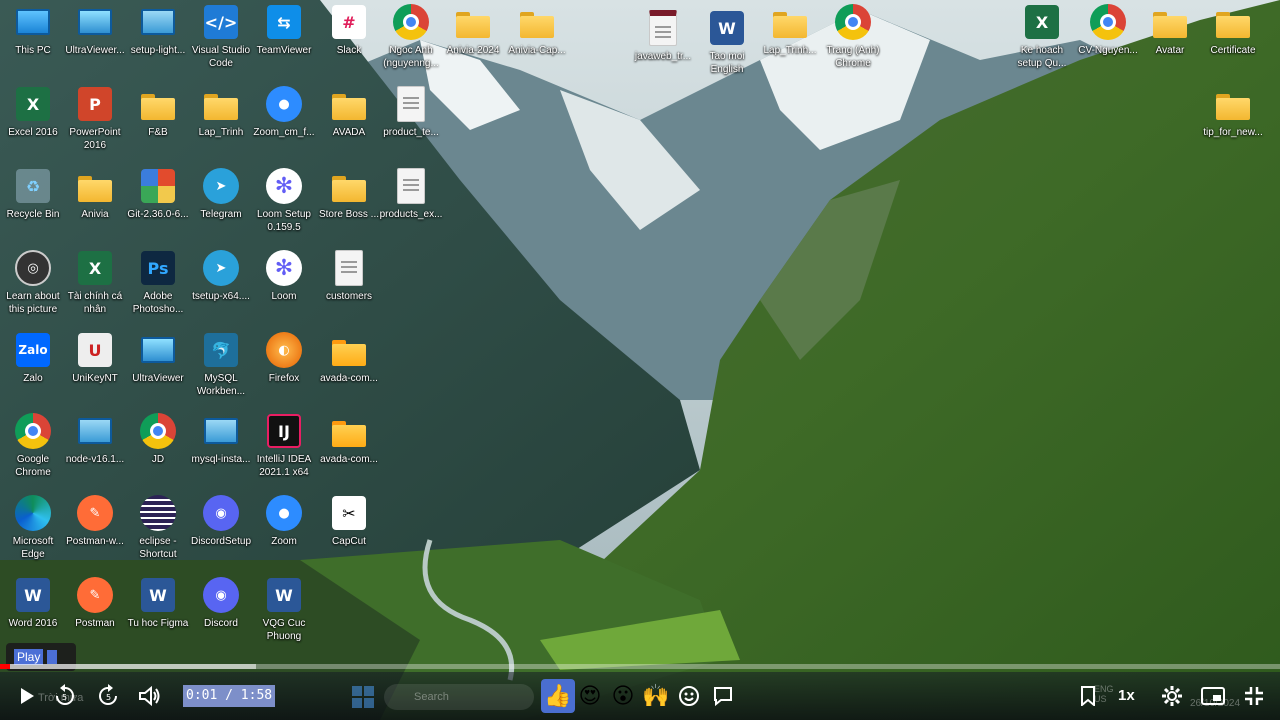  I want to click on desktop-shortcut: W VQG Cuc Phuong, so click(284, 609).